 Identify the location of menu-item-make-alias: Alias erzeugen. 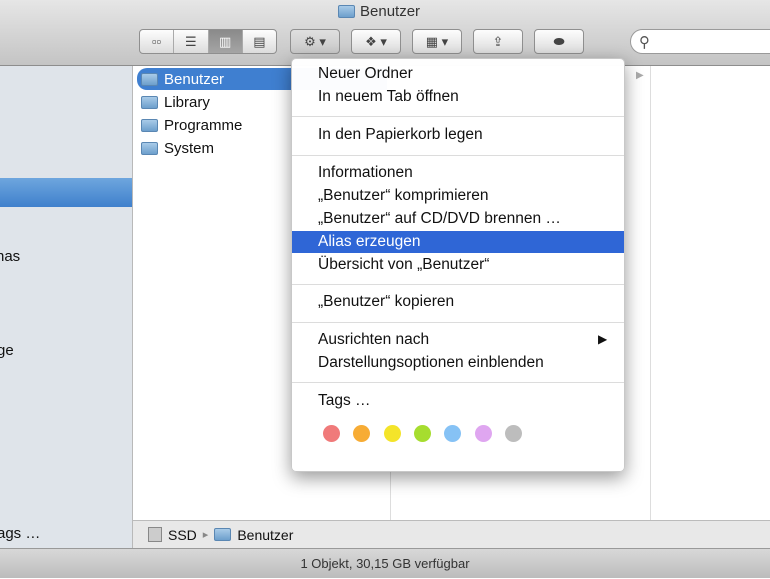
(458, 242).